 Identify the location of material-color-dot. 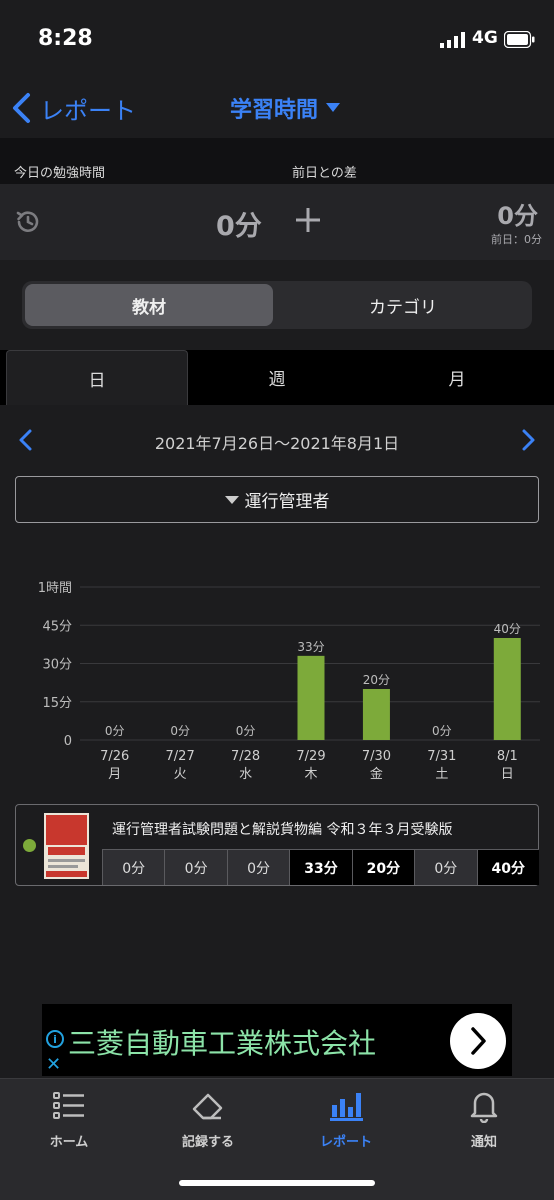
(29, 845).